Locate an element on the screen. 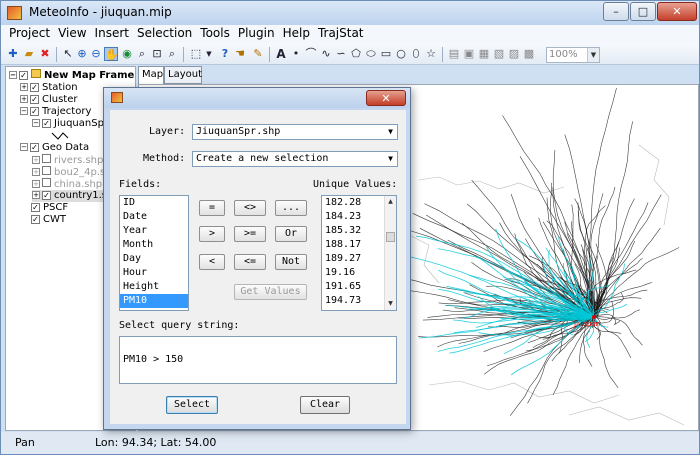 The height and width of the screenshot is (455, 700). tree-node-trajectory: − ✓ Trajectory is located at coordinates (55, 112).